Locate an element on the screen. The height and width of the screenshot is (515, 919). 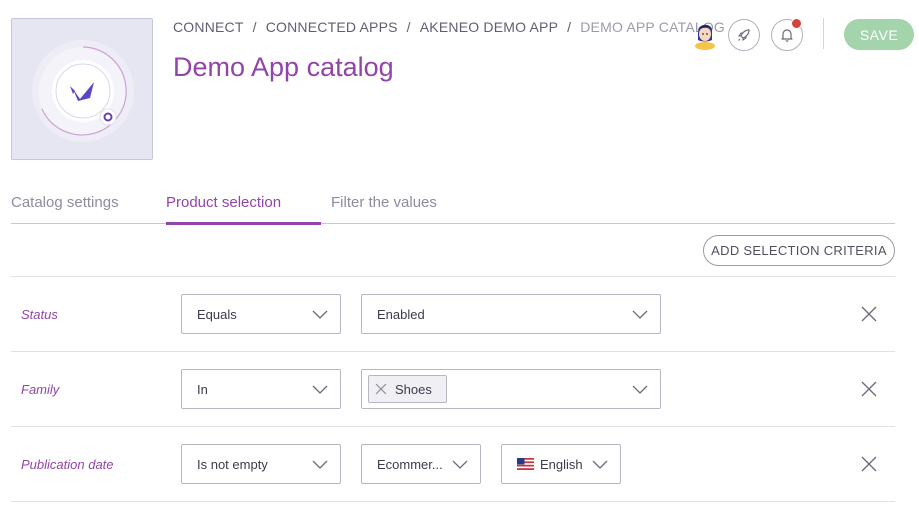
bell-icon is located at coordinates (787, 35).